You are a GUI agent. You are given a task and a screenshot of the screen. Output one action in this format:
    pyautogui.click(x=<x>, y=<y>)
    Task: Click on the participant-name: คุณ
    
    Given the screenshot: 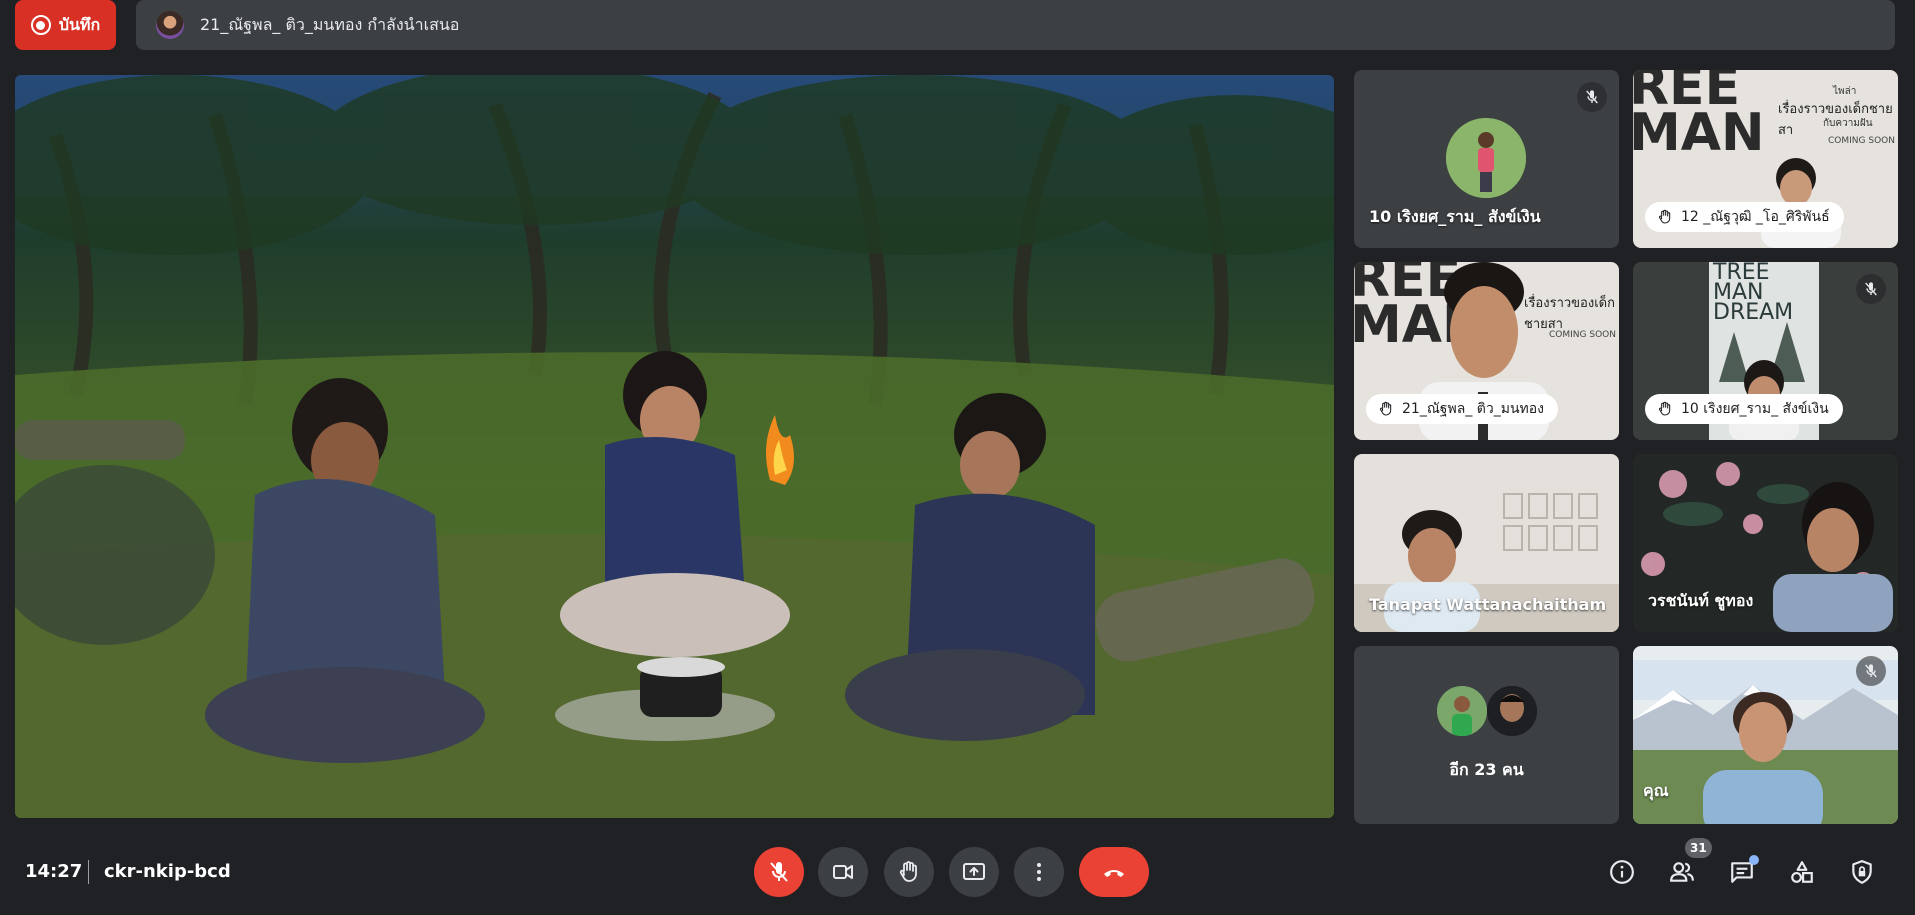 What is the action you would take?
    pyautogui.click(x=1656, y=790)
    